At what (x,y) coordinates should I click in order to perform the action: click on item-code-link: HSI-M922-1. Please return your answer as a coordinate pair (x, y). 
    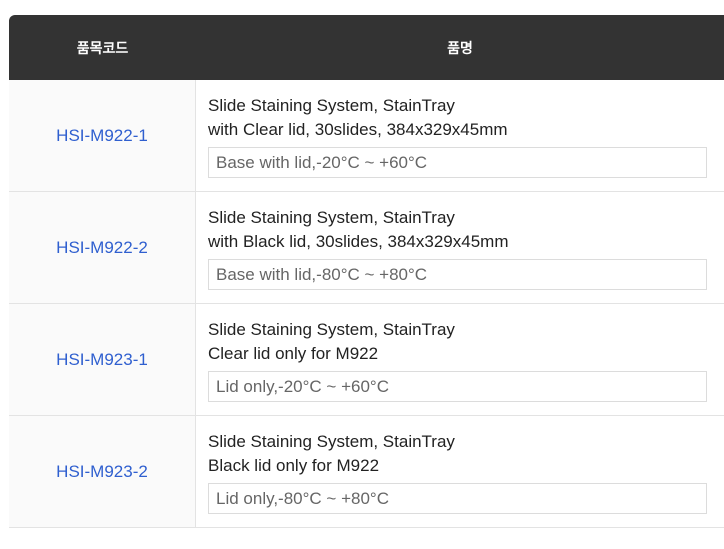
    Looking at the image, I should click on (102, 135).